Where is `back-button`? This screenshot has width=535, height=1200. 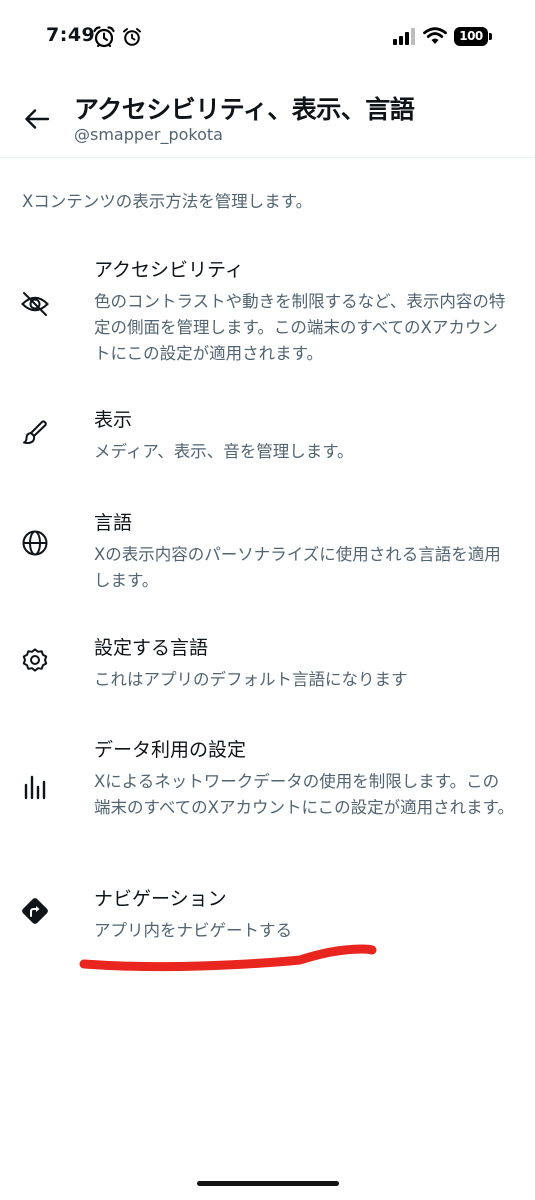
back-button is located at coordinates (37, 119).